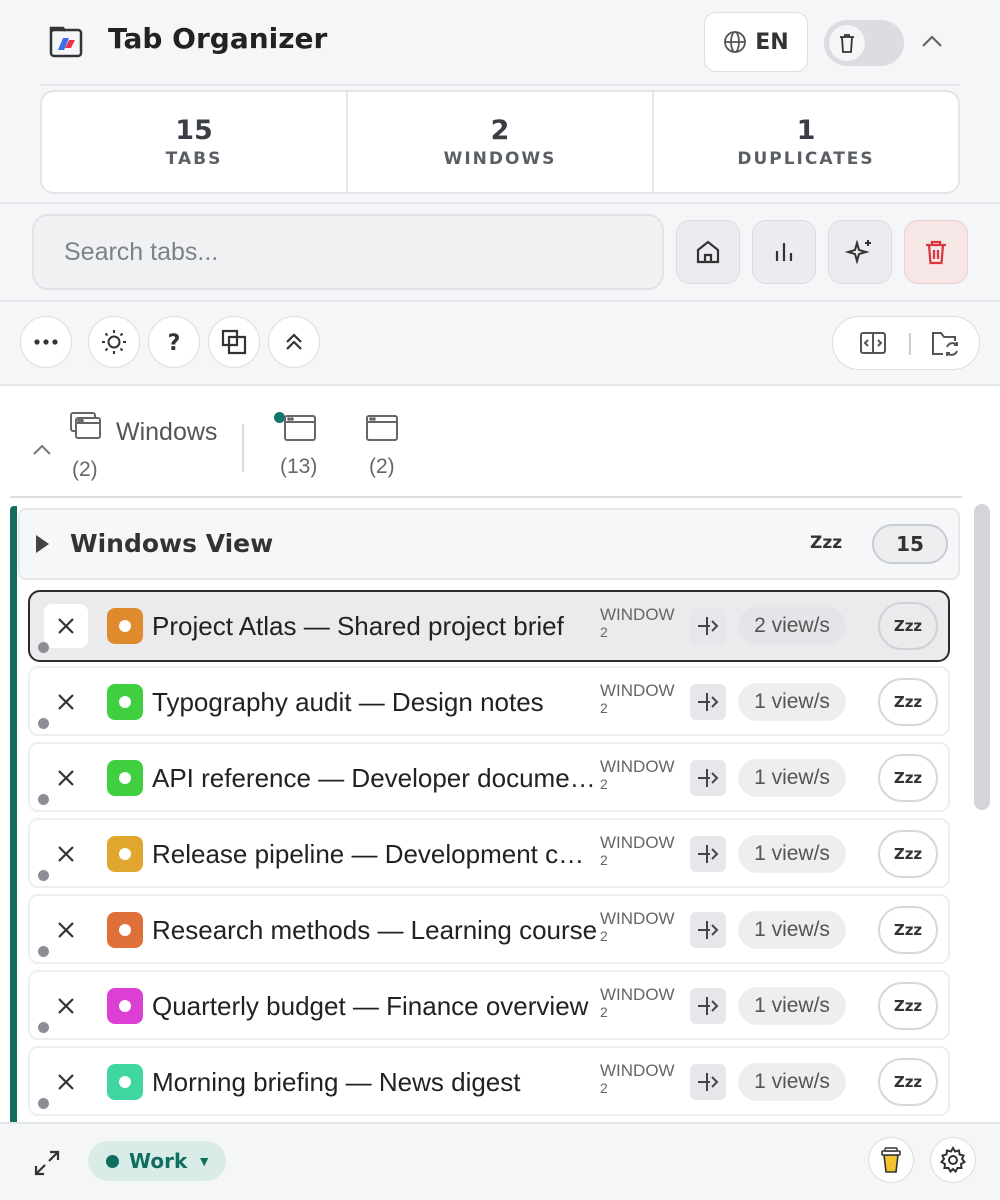 The image size is (1000, 1200). What do you see at coordinates (47, 1163) in the screenshot?
I see `expand-icon` at bounding box center [47, 1163].